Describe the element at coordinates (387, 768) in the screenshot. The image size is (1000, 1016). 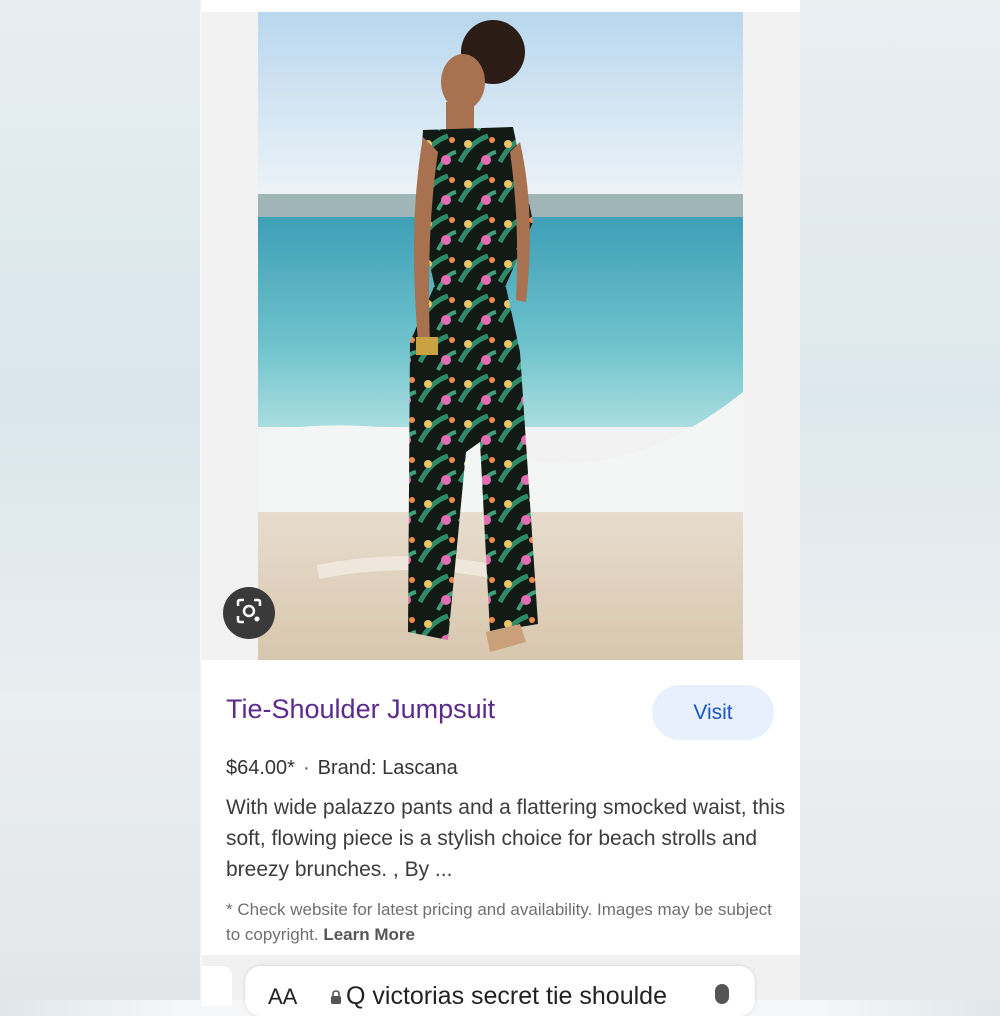
I see `brand: Brand: Lascana` at that location.